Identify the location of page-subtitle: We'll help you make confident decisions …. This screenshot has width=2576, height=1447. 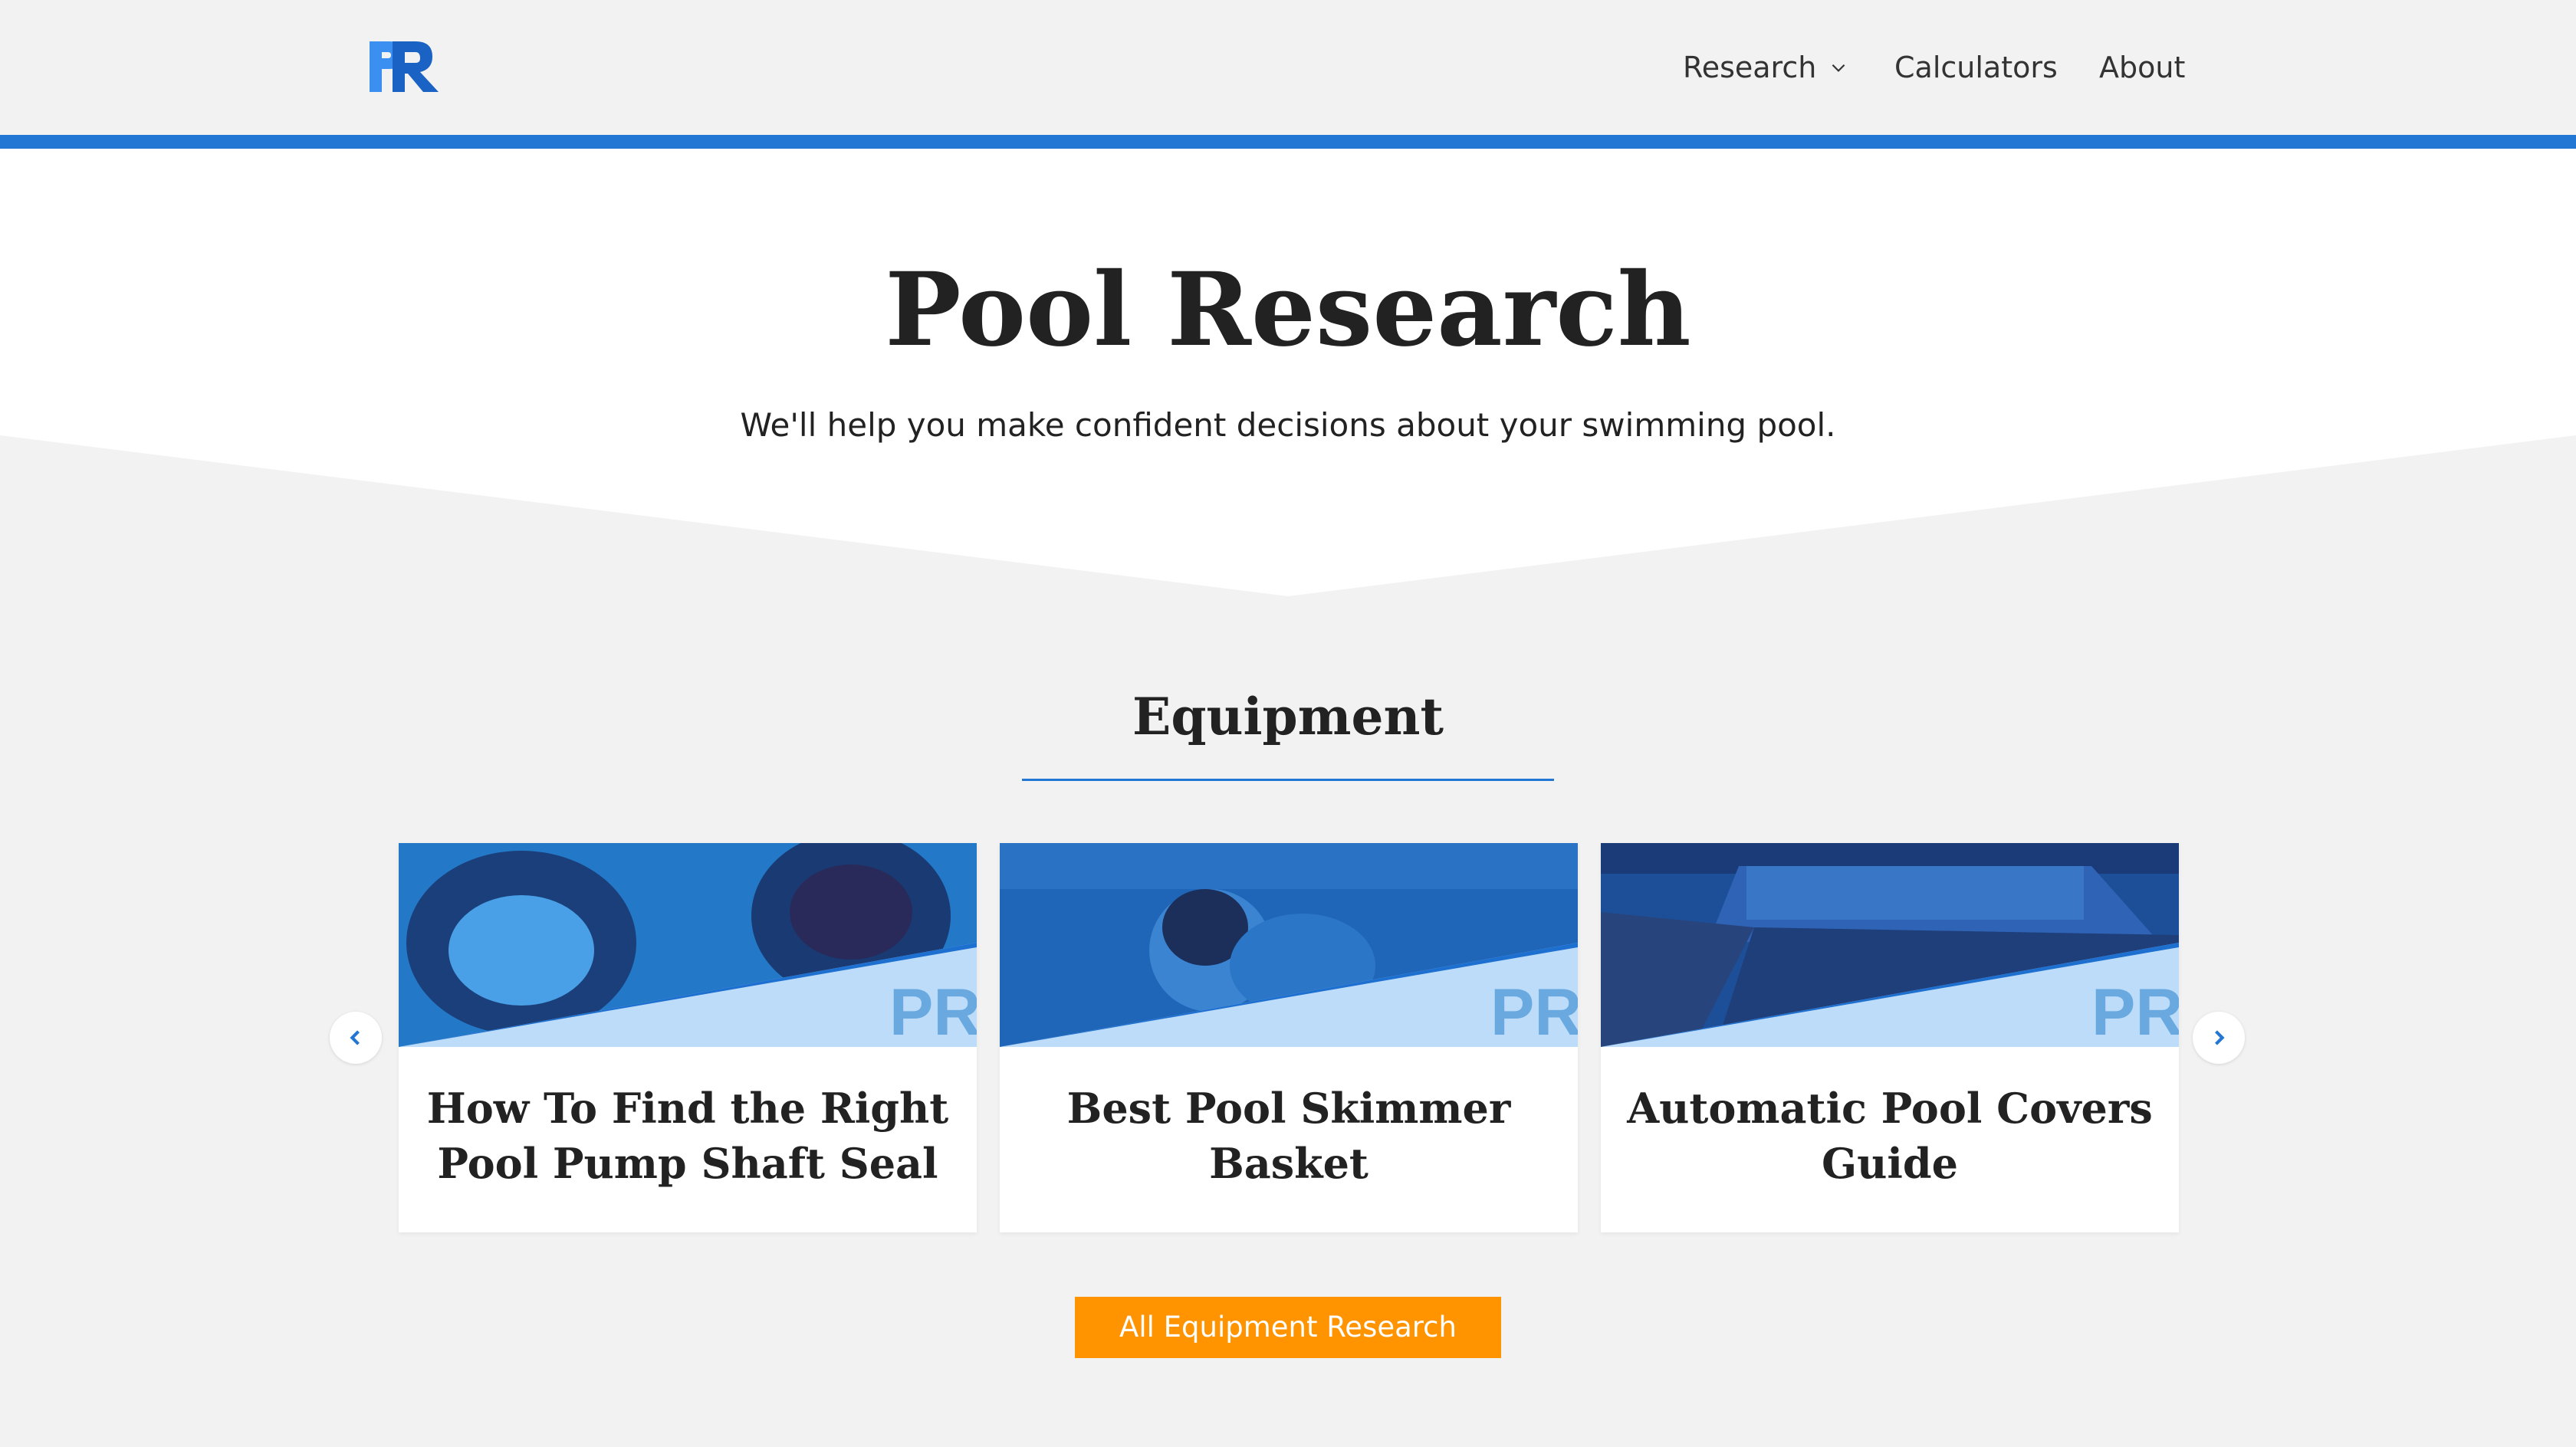
(1288, 425).